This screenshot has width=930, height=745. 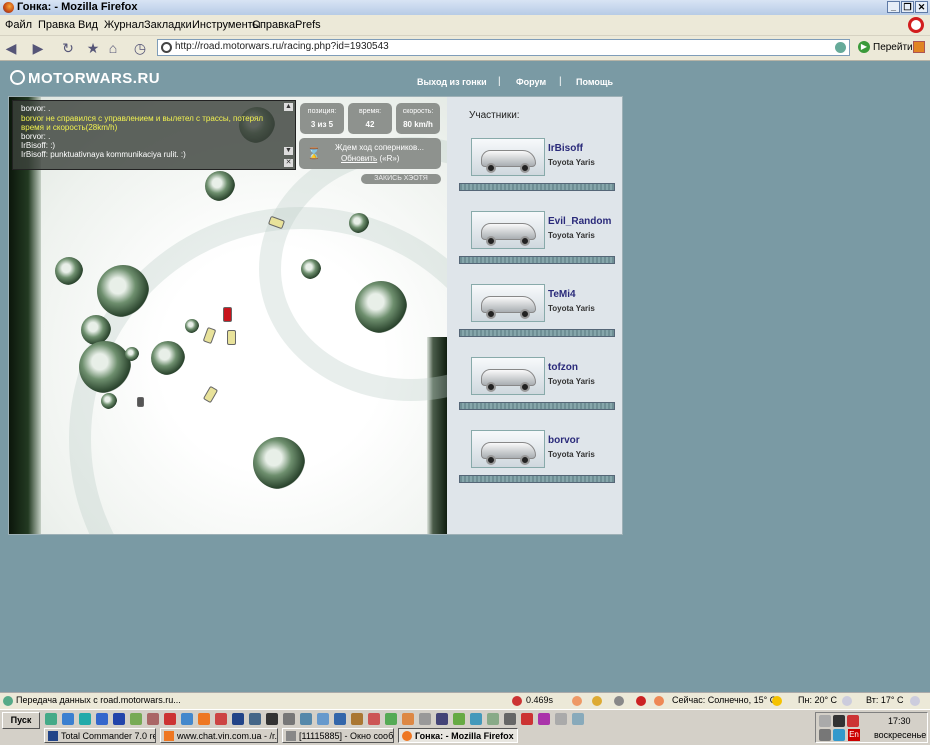 I want to click on go-button: ▶ Перейти, so click(x=885, y=48).